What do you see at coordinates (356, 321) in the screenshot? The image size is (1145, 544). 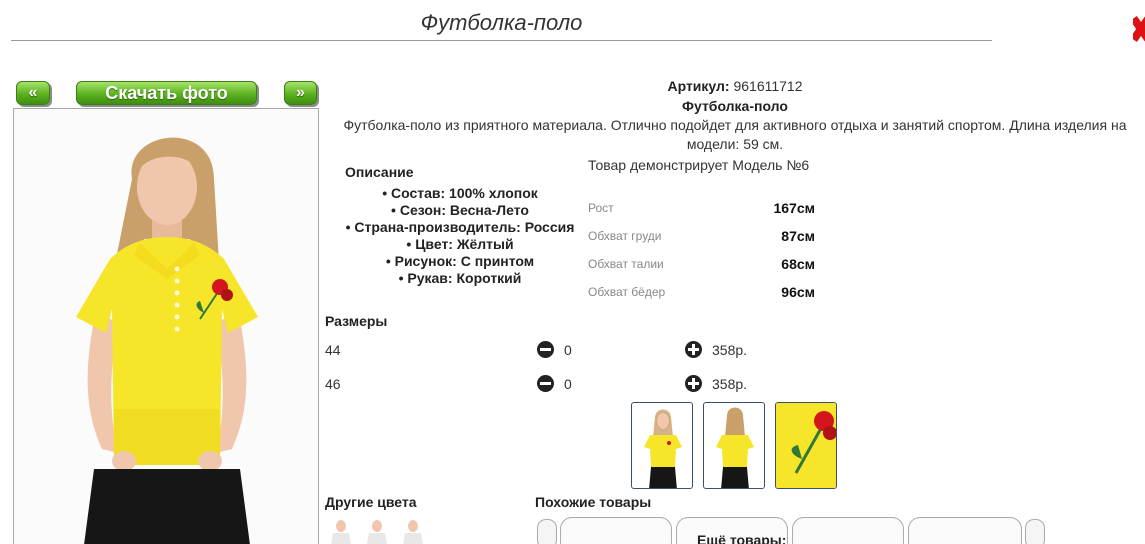 I see `sizes-title: Размеры` at bounding box center [356, 321].